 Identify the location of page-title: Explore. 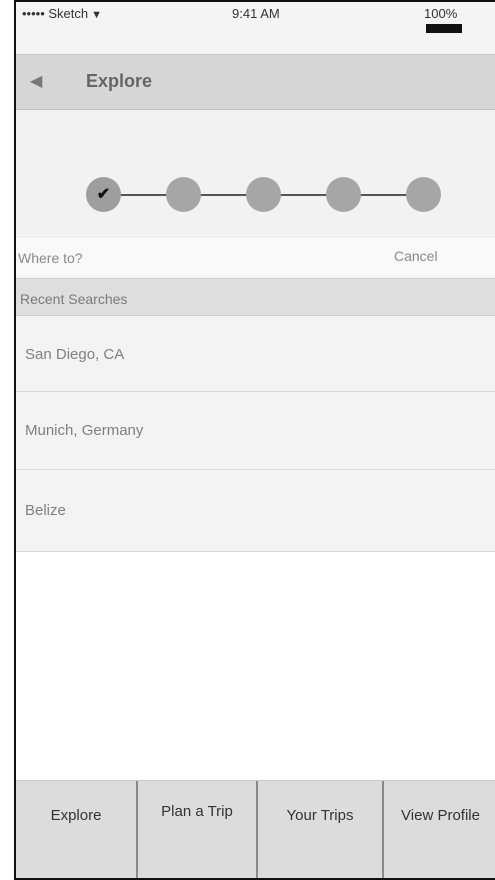
(119, 81).